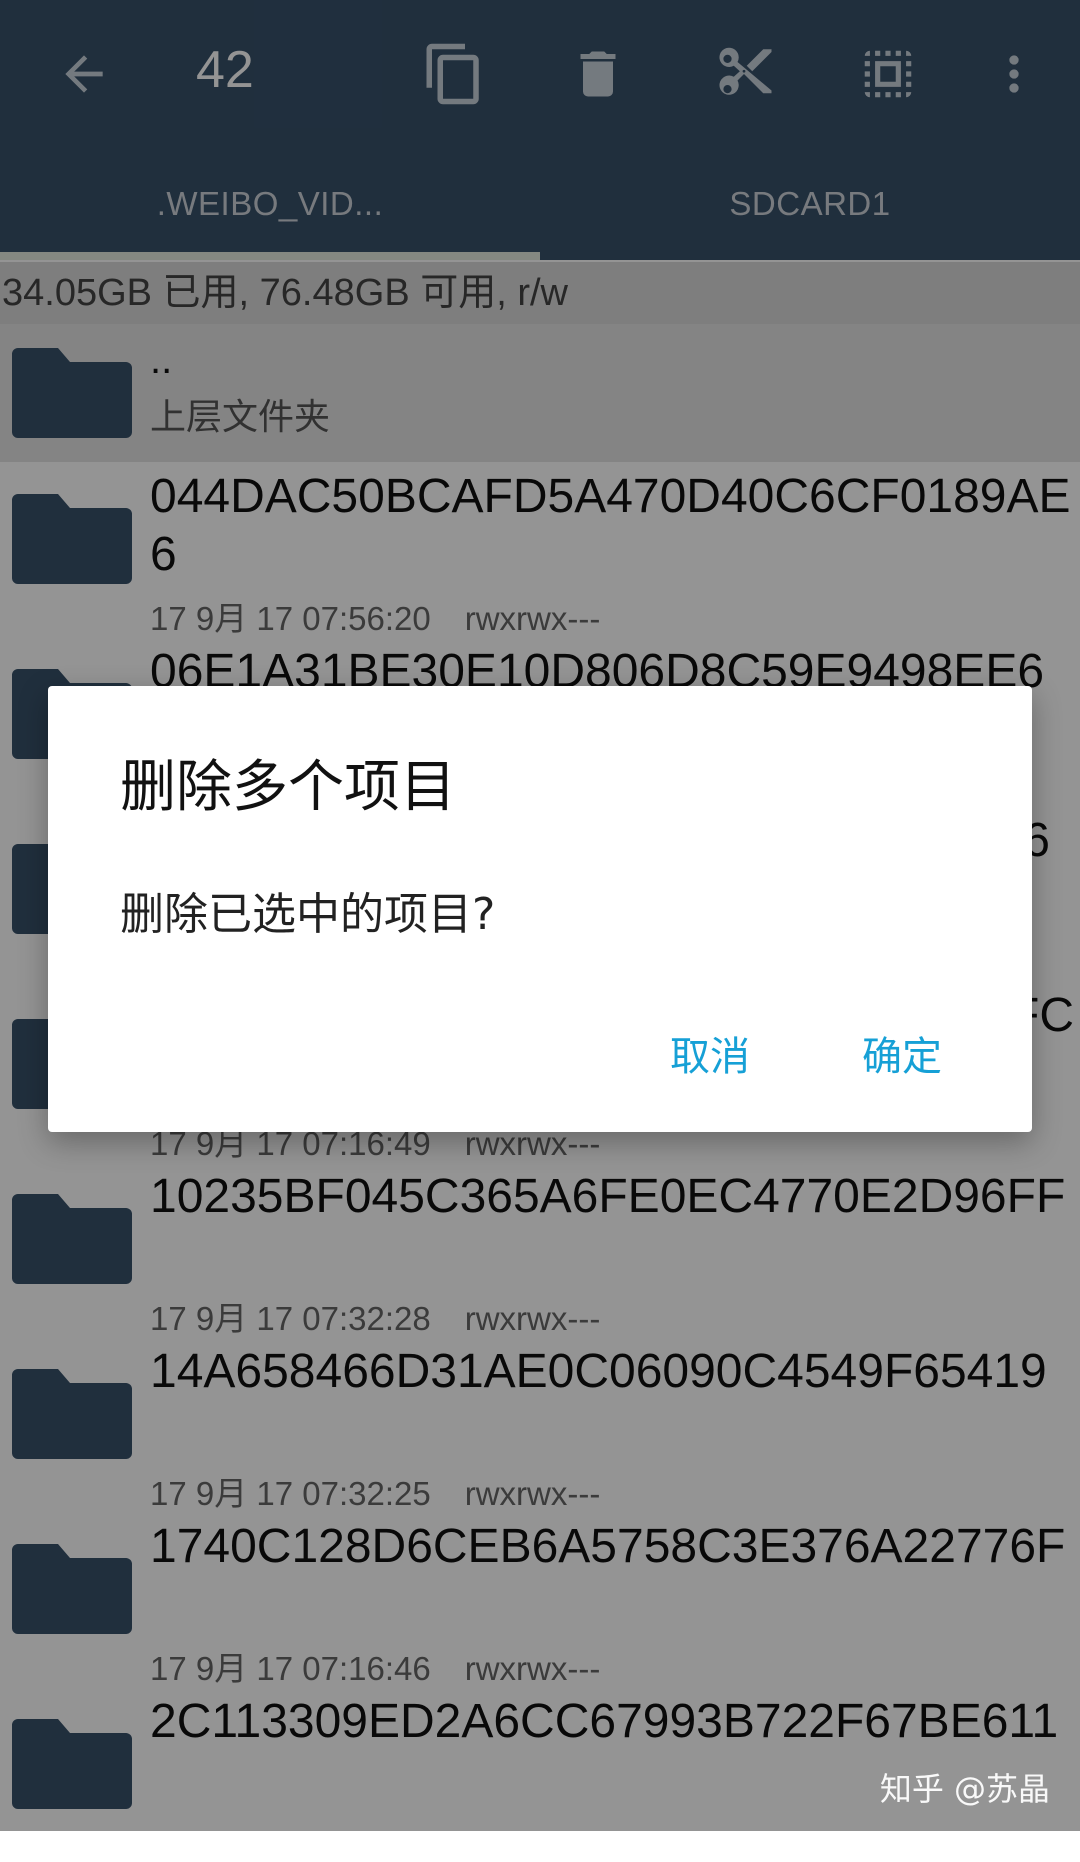 This screenshot has width=1080, height=1862. Describe the element at coordinates (902, 1053) in the screenshot. I see `confirm-button: 确定` at that location.